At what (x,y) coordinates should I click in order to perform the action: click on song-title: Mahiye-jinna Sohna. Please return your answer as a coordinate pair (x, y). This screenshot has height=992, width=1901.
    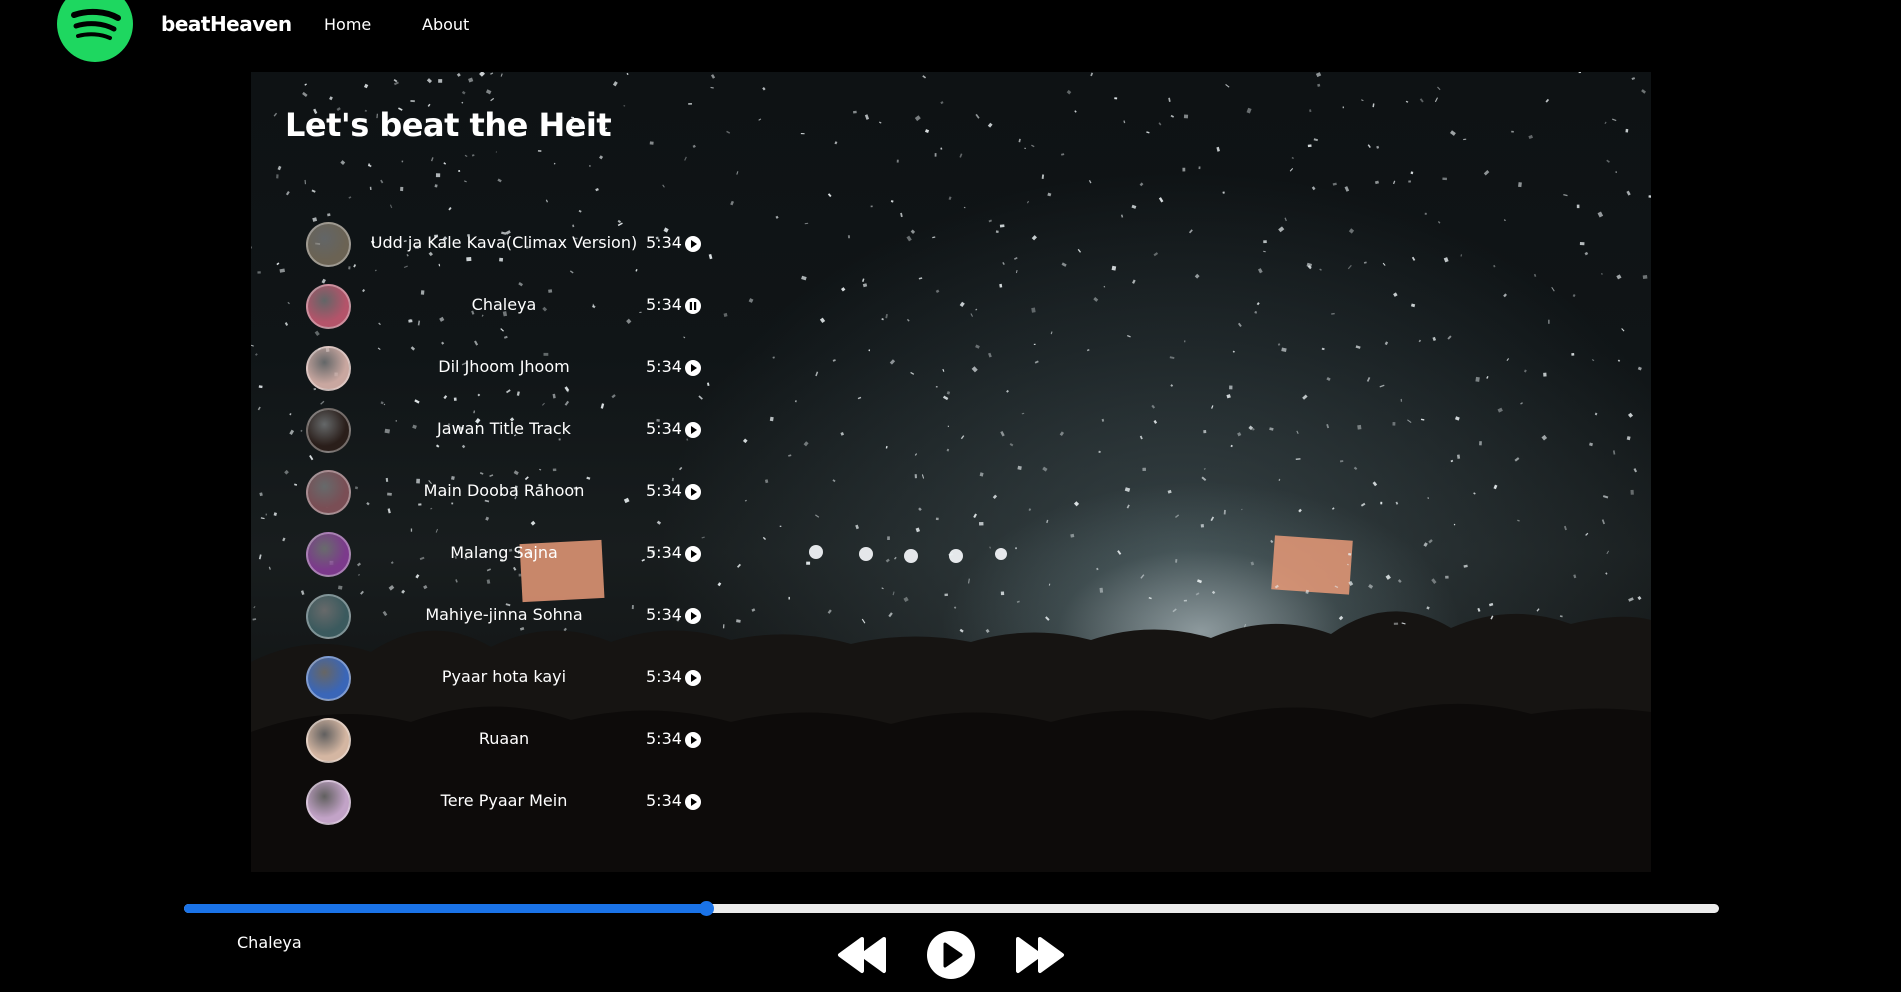
    Looking at the image, I should click on (504, 614).